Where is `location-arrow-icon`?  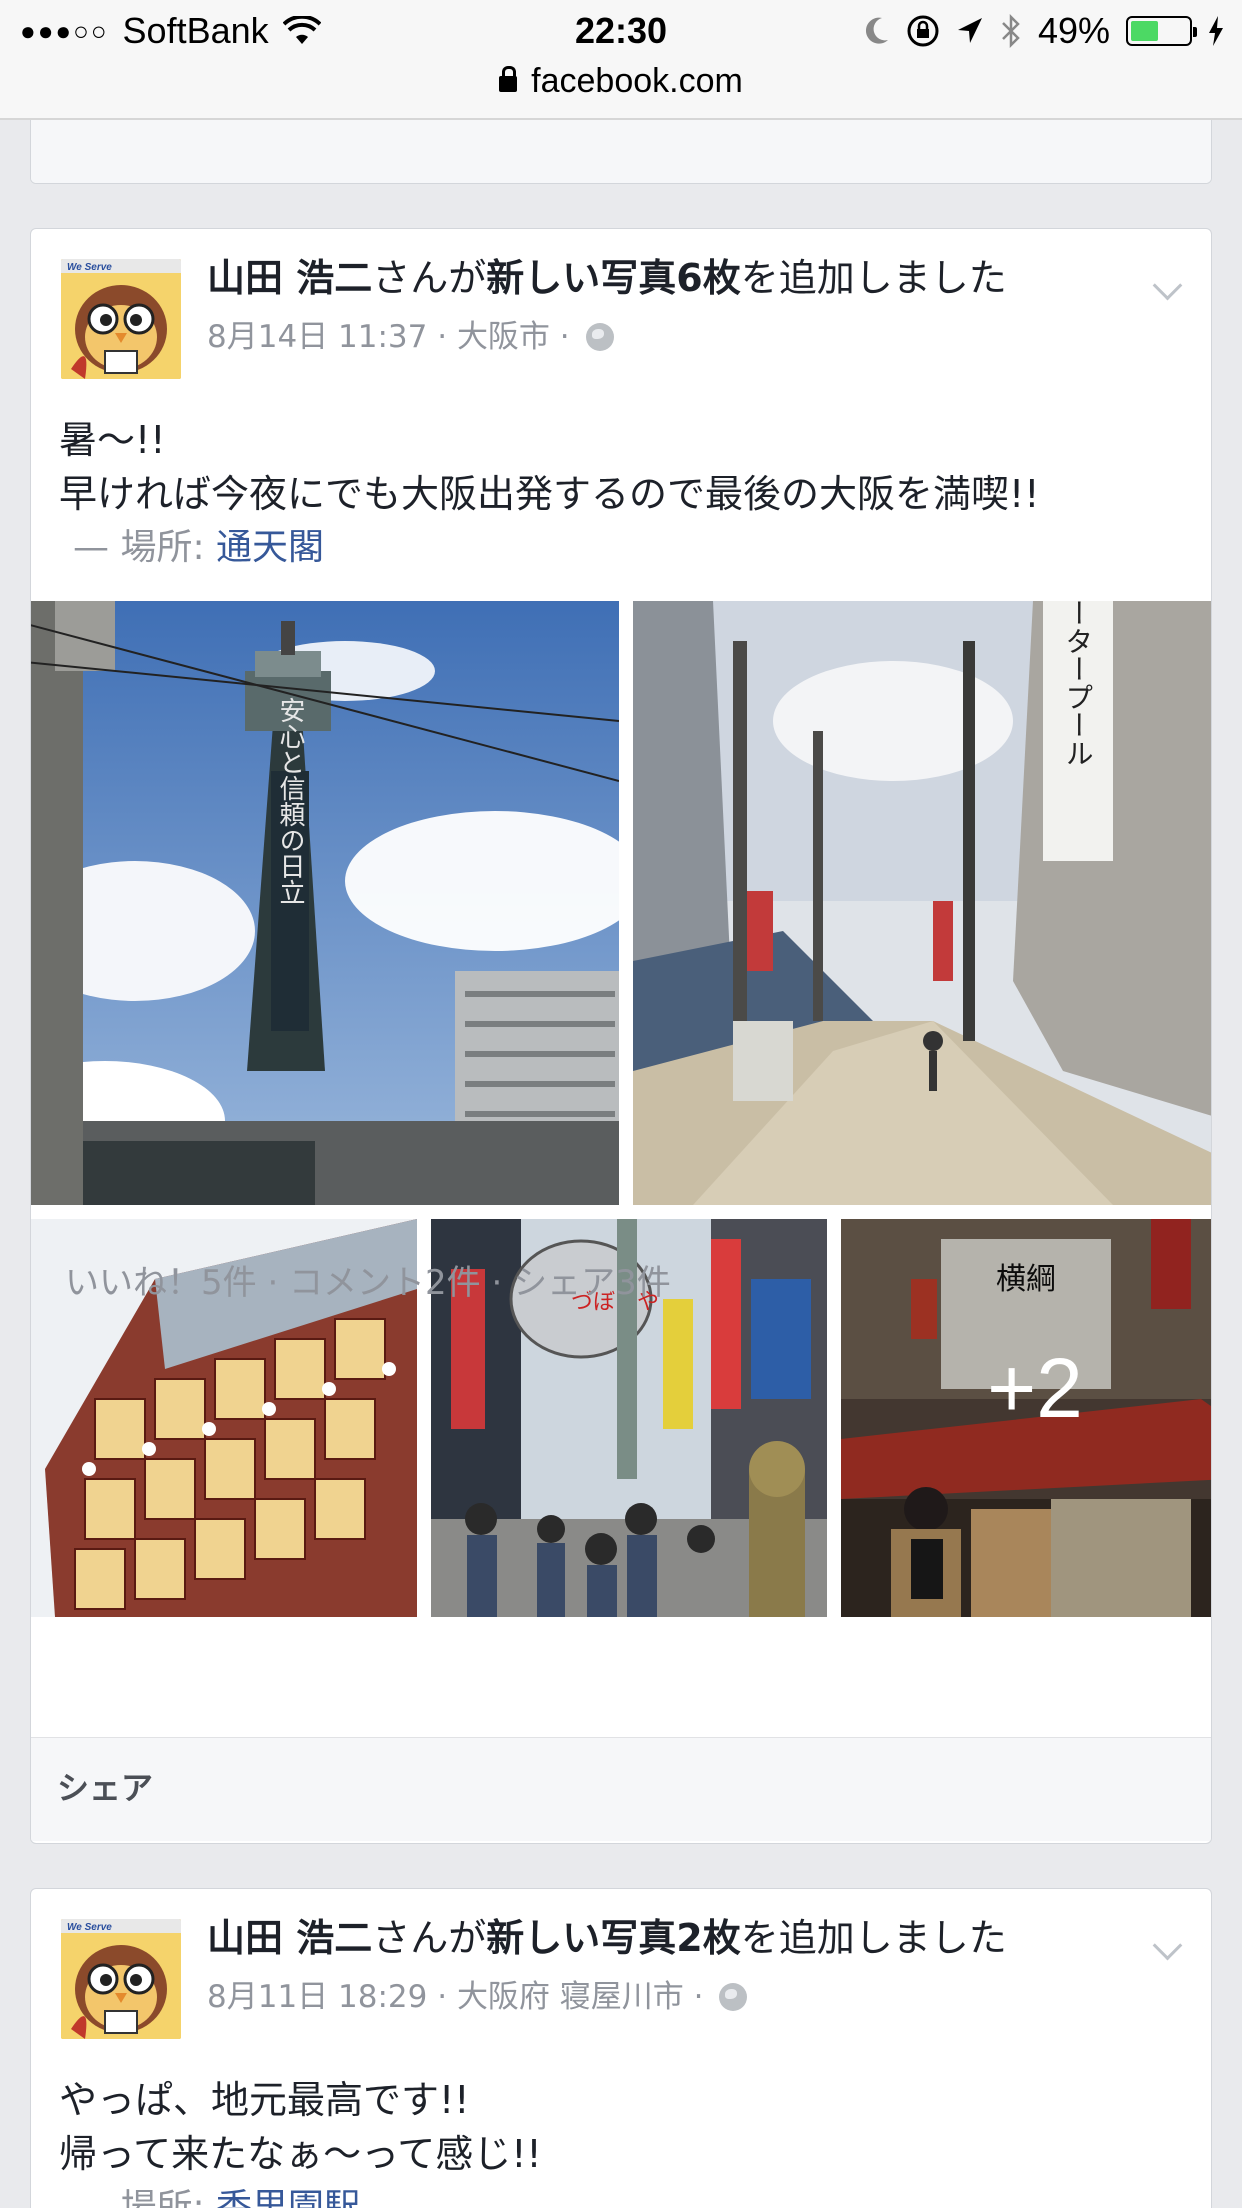 location-arrow-icon is located at coordinates (969, 30).